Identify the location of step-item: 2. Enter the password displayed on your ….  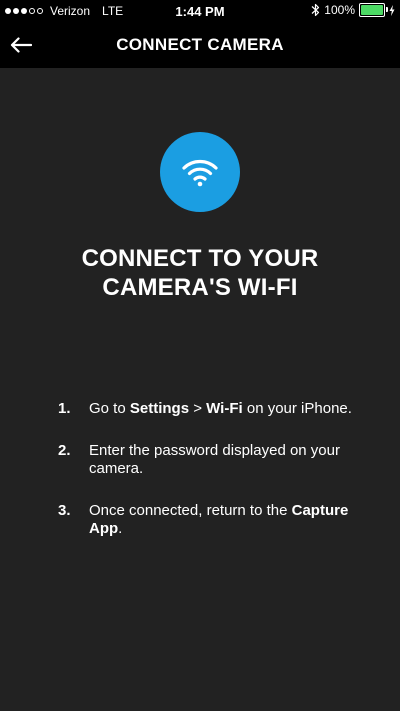
(208, 460).